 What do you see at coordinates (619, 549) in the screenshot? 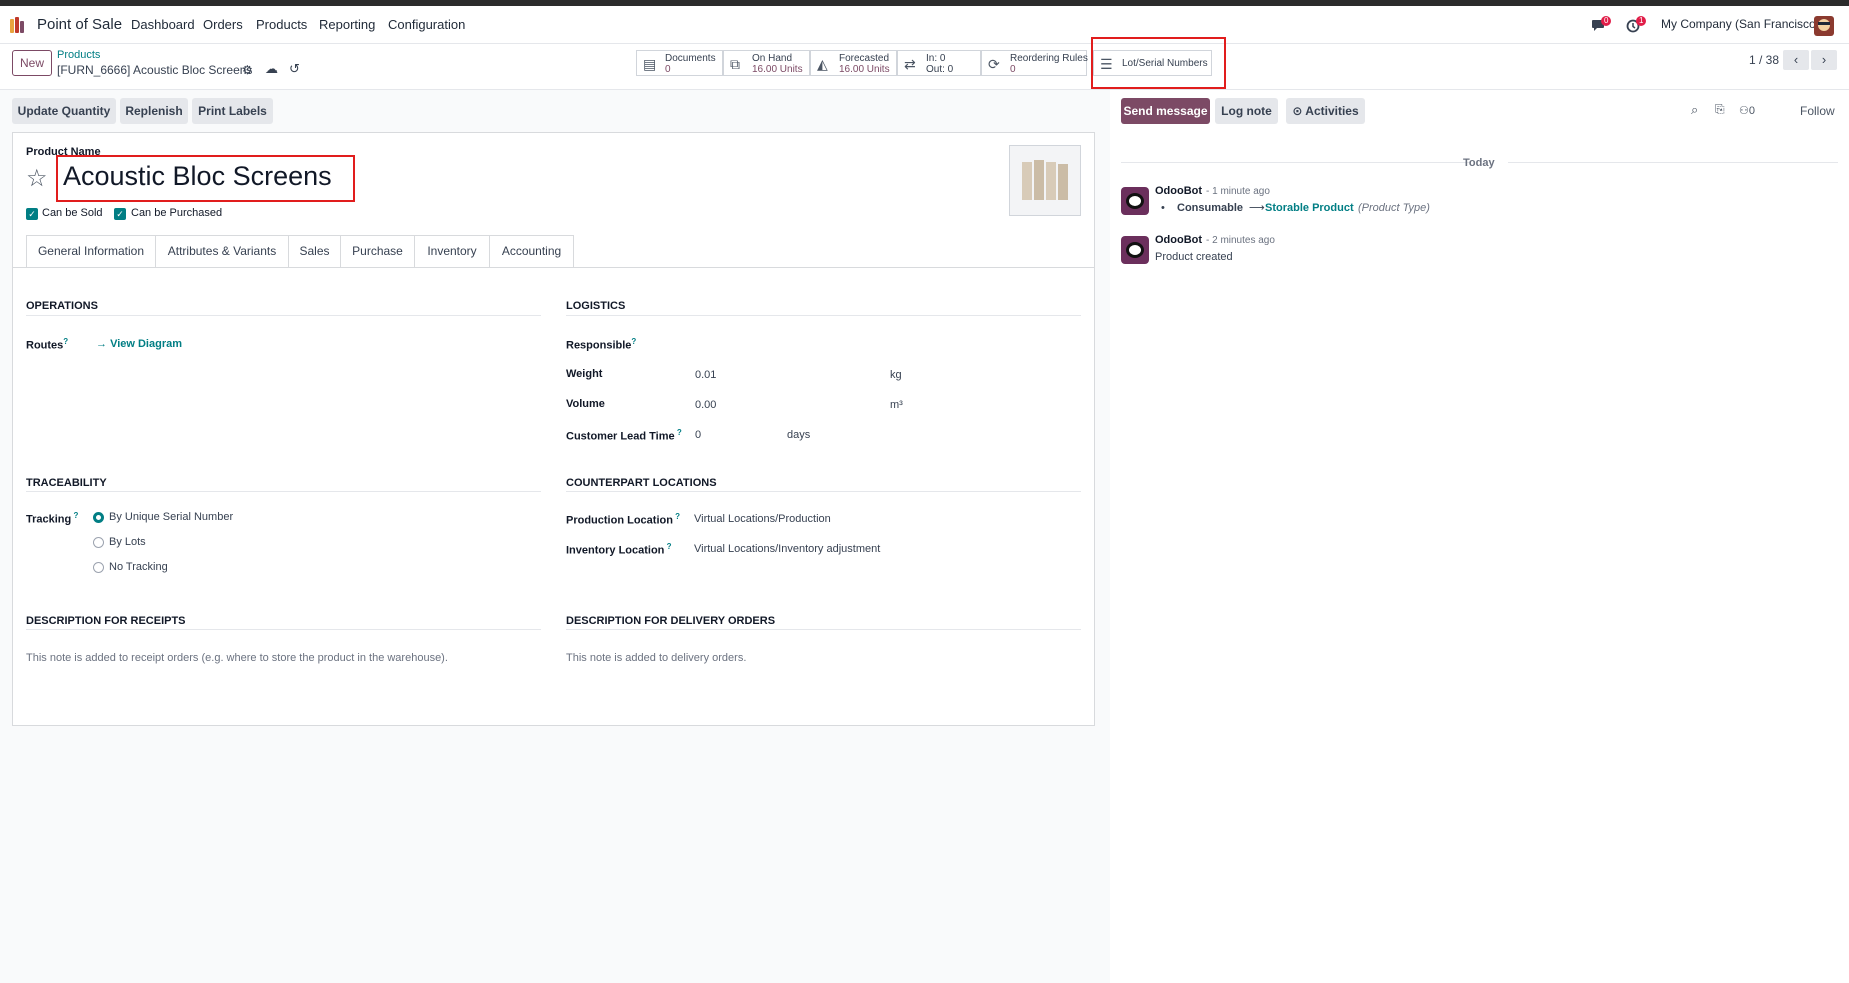
I see `inventory-location-label: Inventory Location ?` at bounding box center [619, 549].